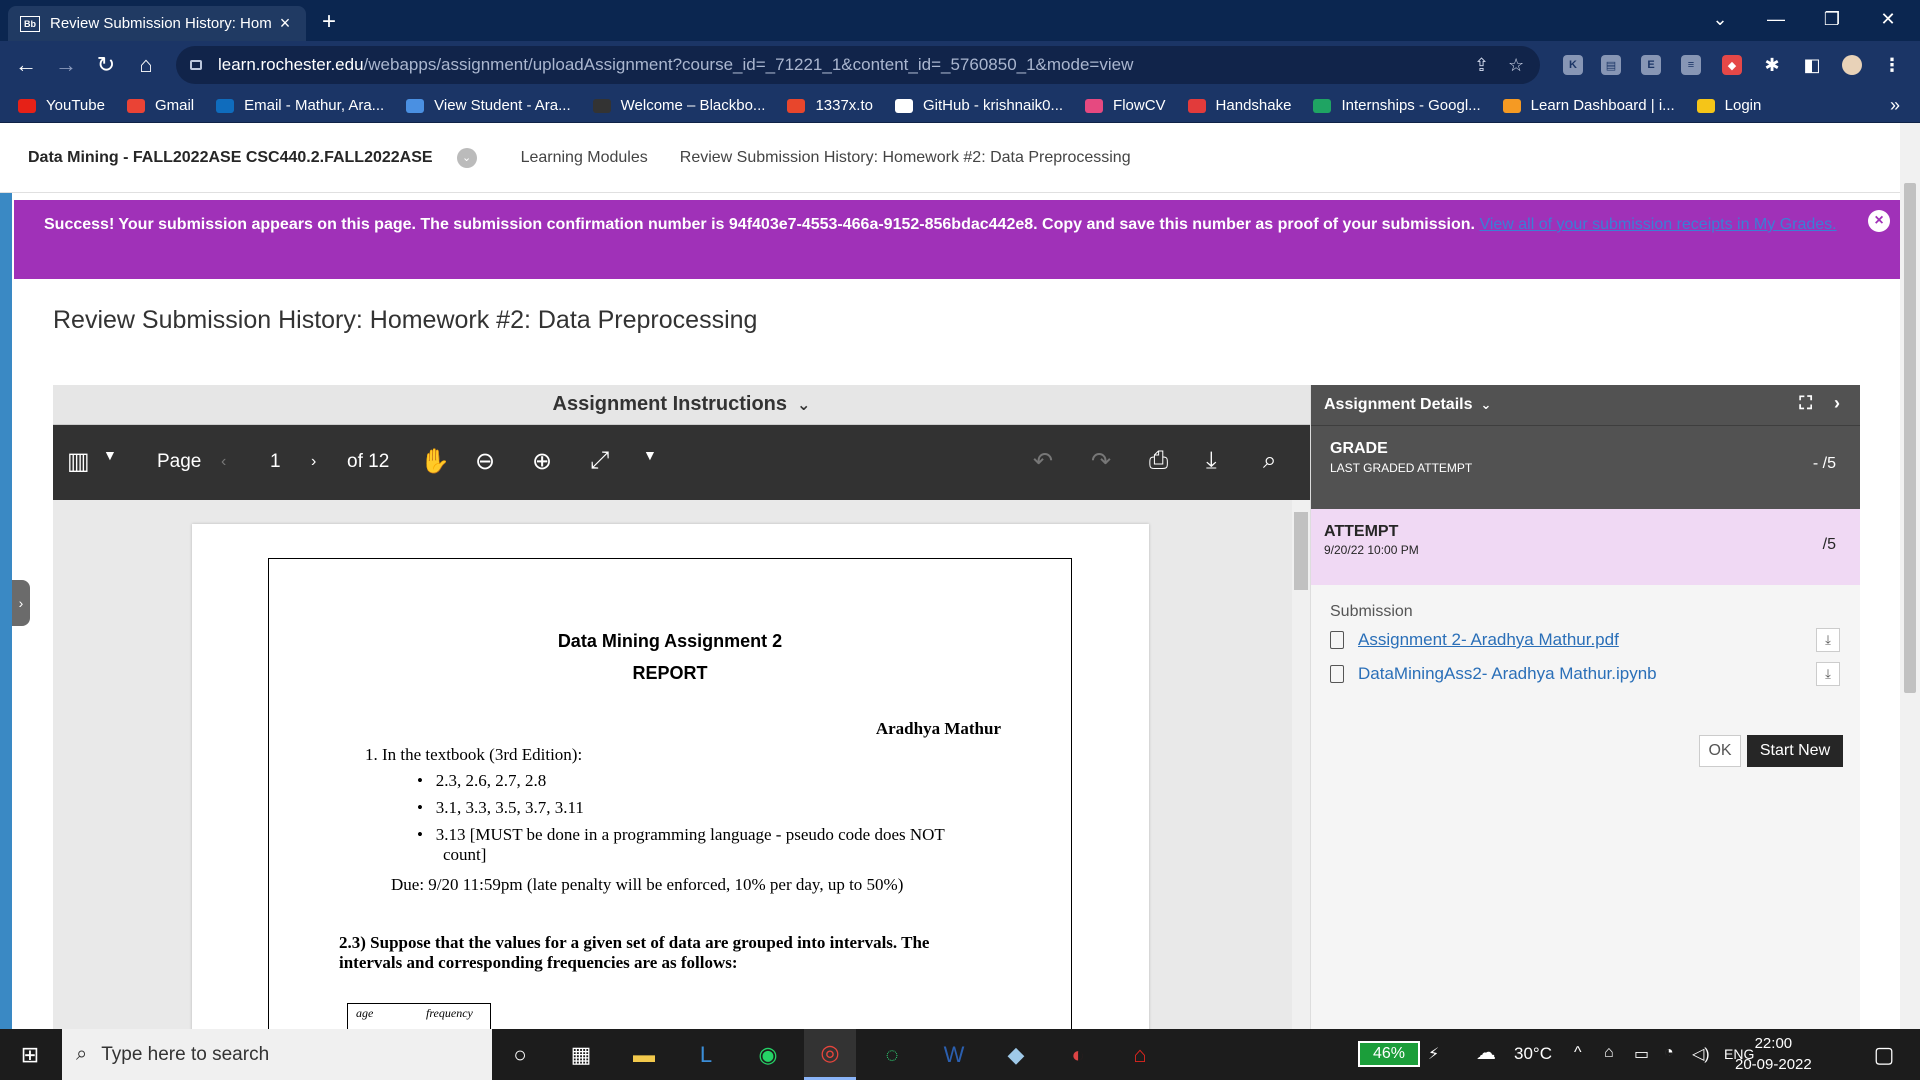 The width and height of the screenshot is (1920, 1080). I want to click on shield-extension-icon: ◆, so click(1732, 65).